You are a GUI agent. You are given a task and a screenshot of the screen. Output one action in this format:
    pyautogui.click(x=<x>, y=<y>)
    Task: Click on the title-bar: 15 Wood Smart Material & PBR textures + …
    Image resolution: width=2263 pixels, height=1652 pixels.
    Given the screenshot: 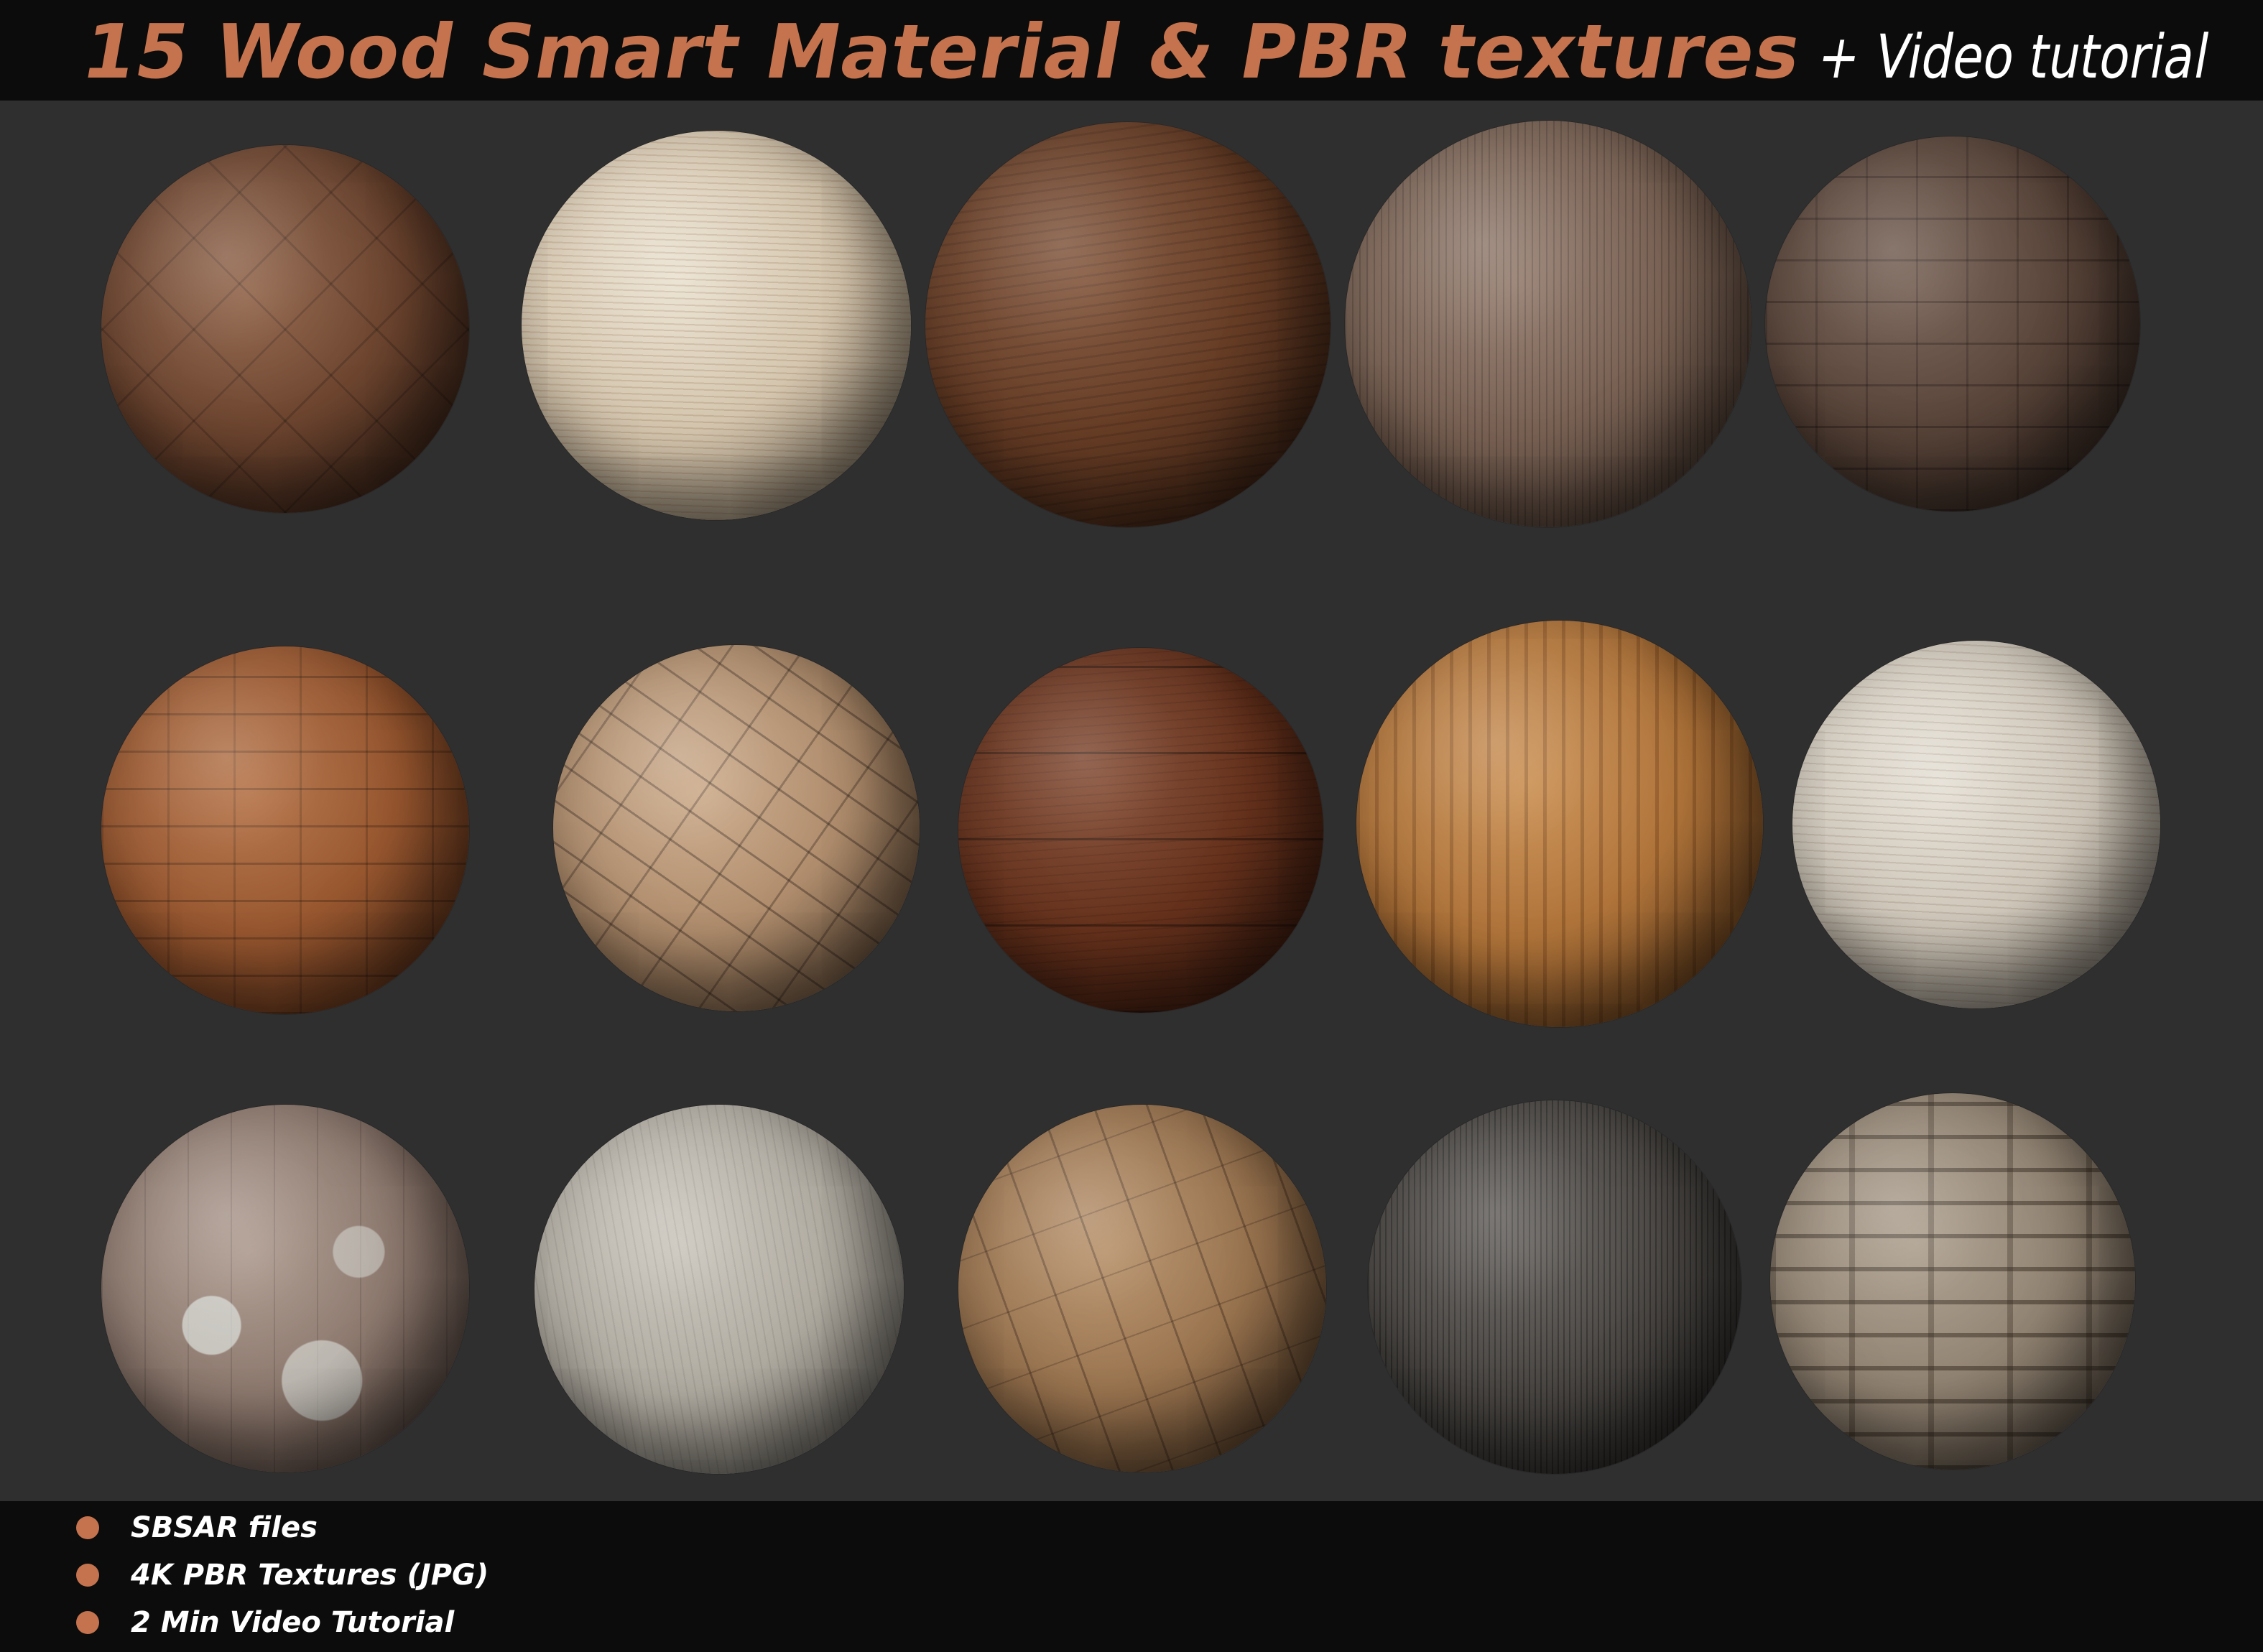 What is the action you would take?
    pyautogui.click(x=1131, y=51)
    